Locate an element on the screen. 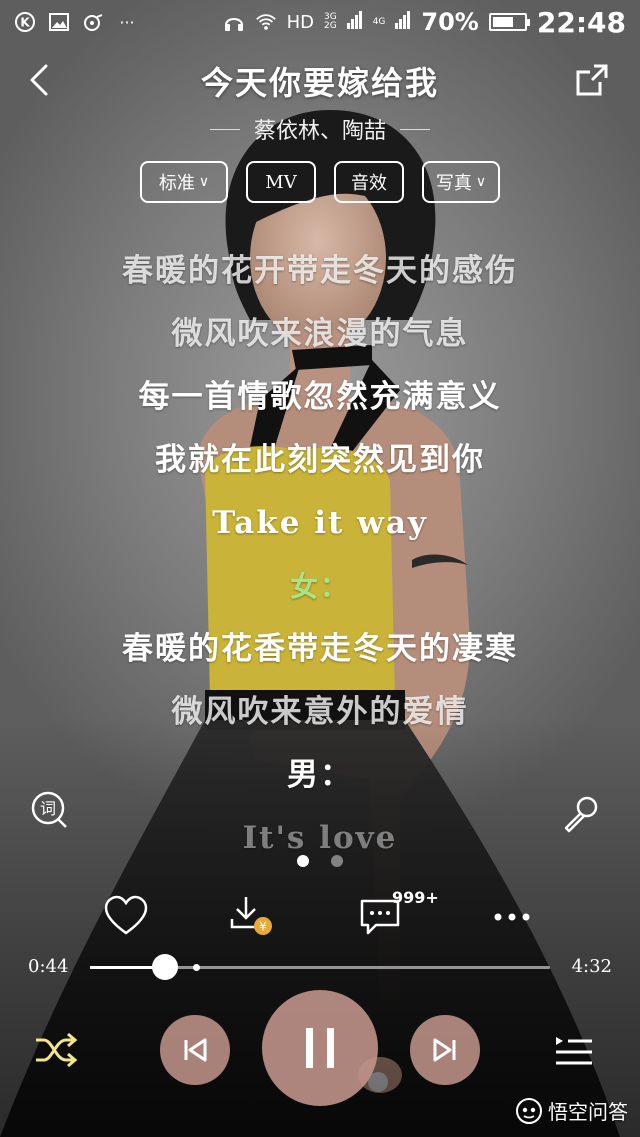 Image resolution: width=640 pixels, height=1137 pixels. skip-previous-icon is located at coordinates (195, 1050).